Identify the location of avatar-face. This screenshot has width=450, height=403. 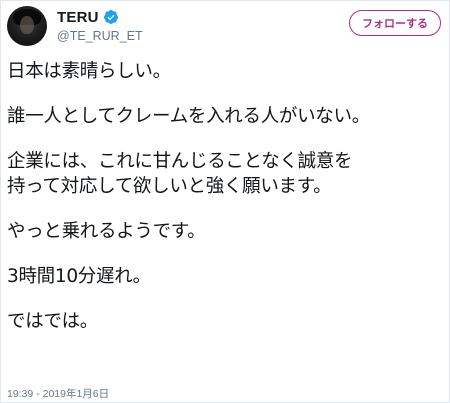
(27, 25).